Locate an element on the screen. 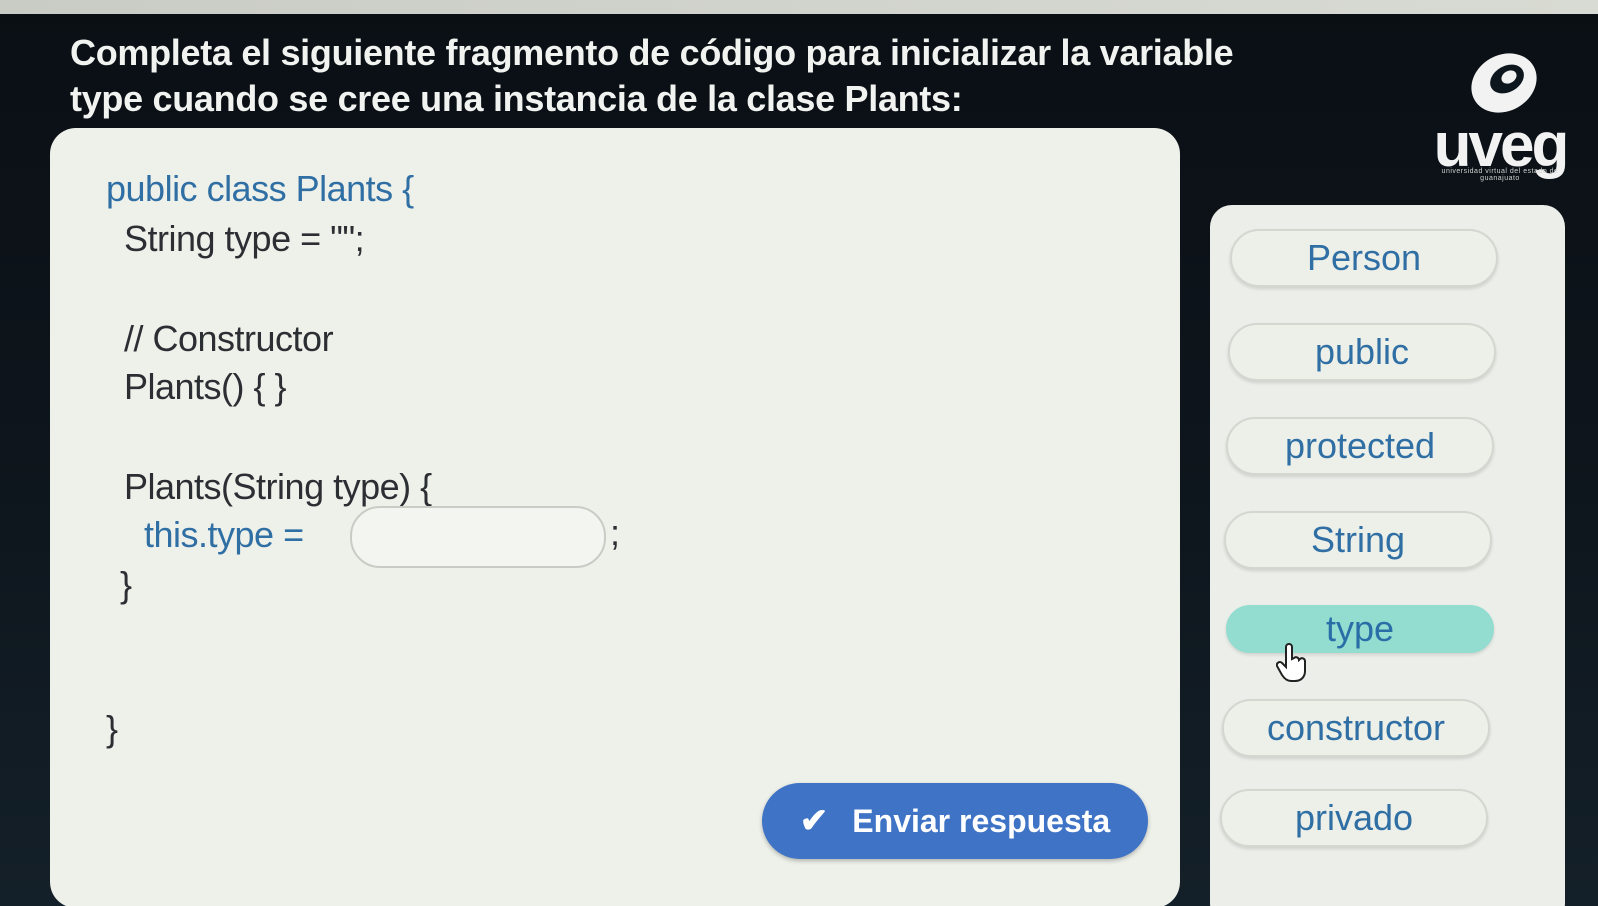 Image resolution: width=1598 pixels, height=906 pixels. option-constructor: constructor is located at coordinates (1356, 728).